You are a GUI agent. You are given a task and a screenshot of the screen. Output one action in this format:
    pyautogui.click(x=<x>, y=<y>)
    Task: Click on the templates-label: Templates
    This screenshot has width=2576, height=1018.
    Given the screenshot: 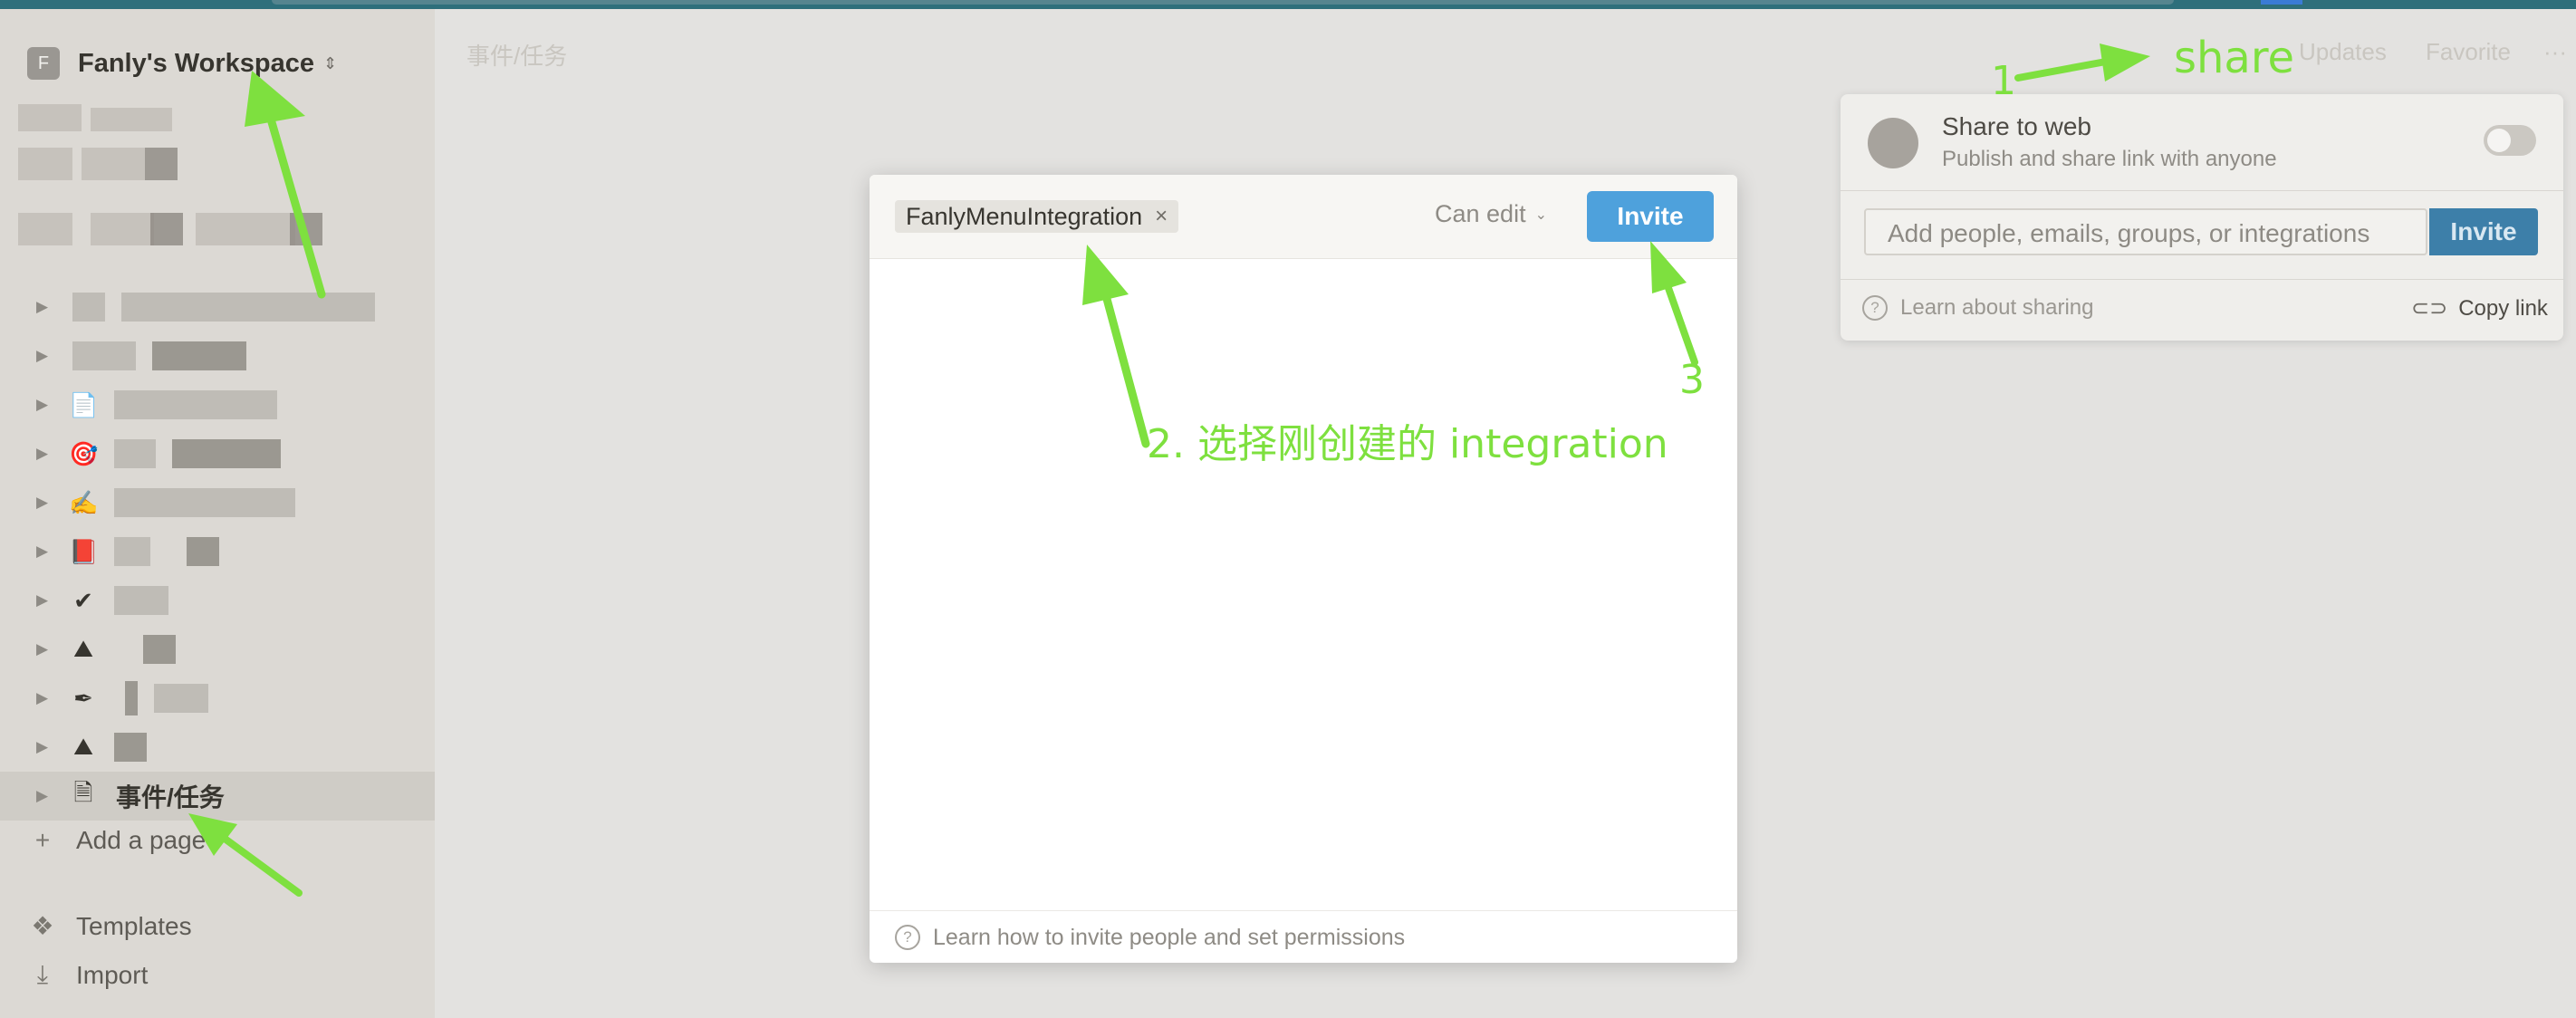 What is the action you would take?
    pyautogui.click(x=134, y=926)
    